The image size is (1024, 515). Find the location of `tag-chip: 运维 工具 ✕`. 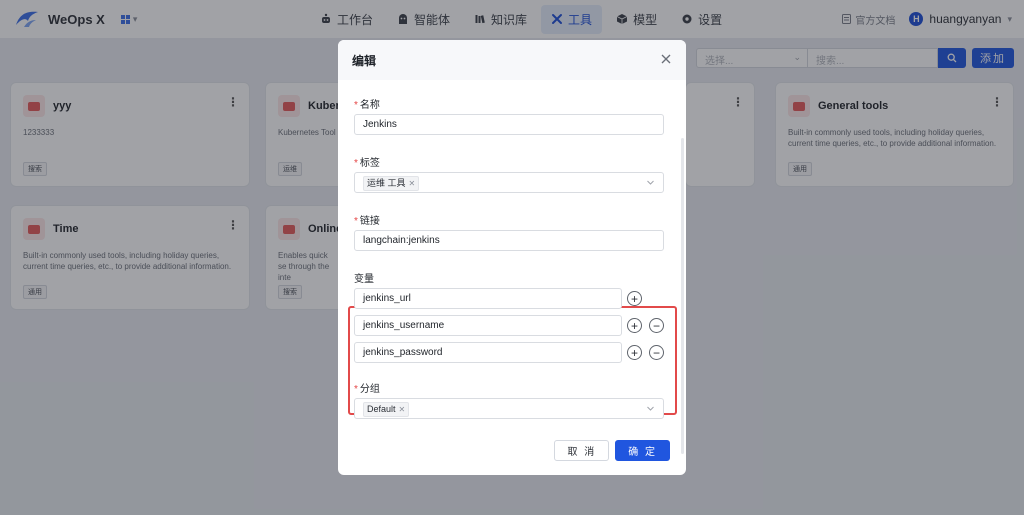

tag-chip: 运维 工具 ✕ is located at coordinates (391, 183).